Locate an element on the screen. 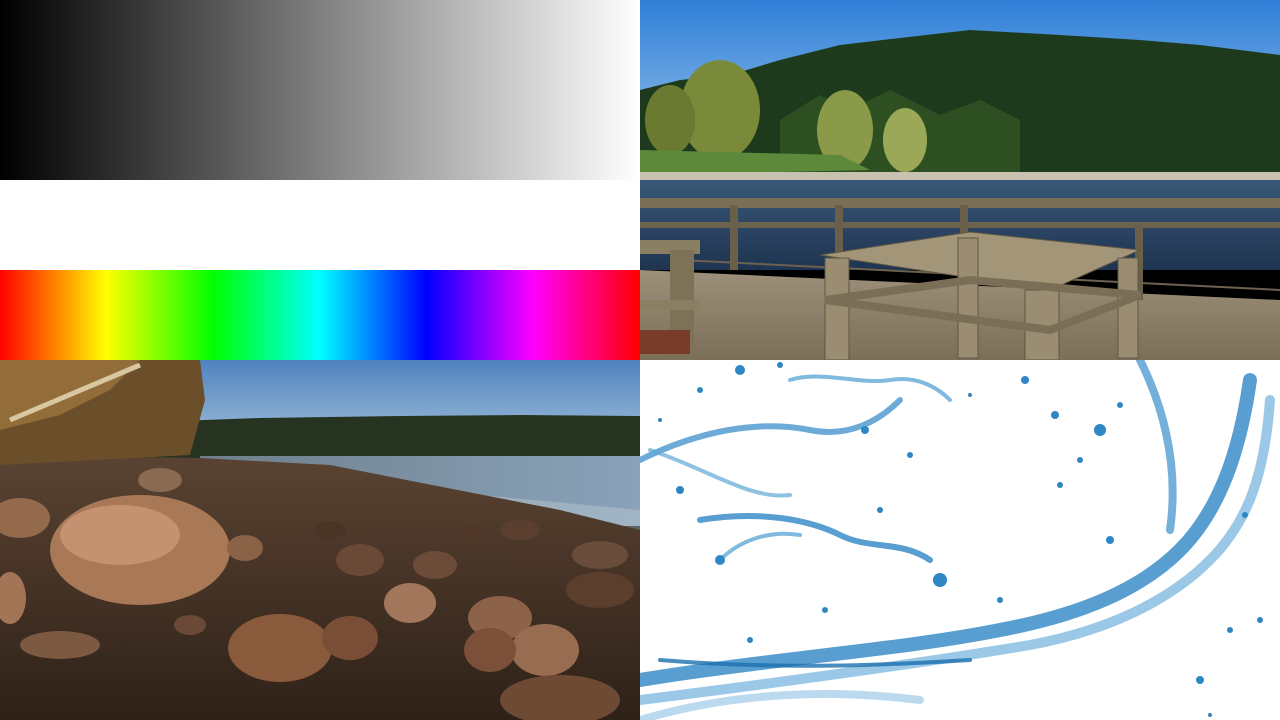 This screenshot has height=720, width=1280. far-forest is located at coordinates (395, 437).